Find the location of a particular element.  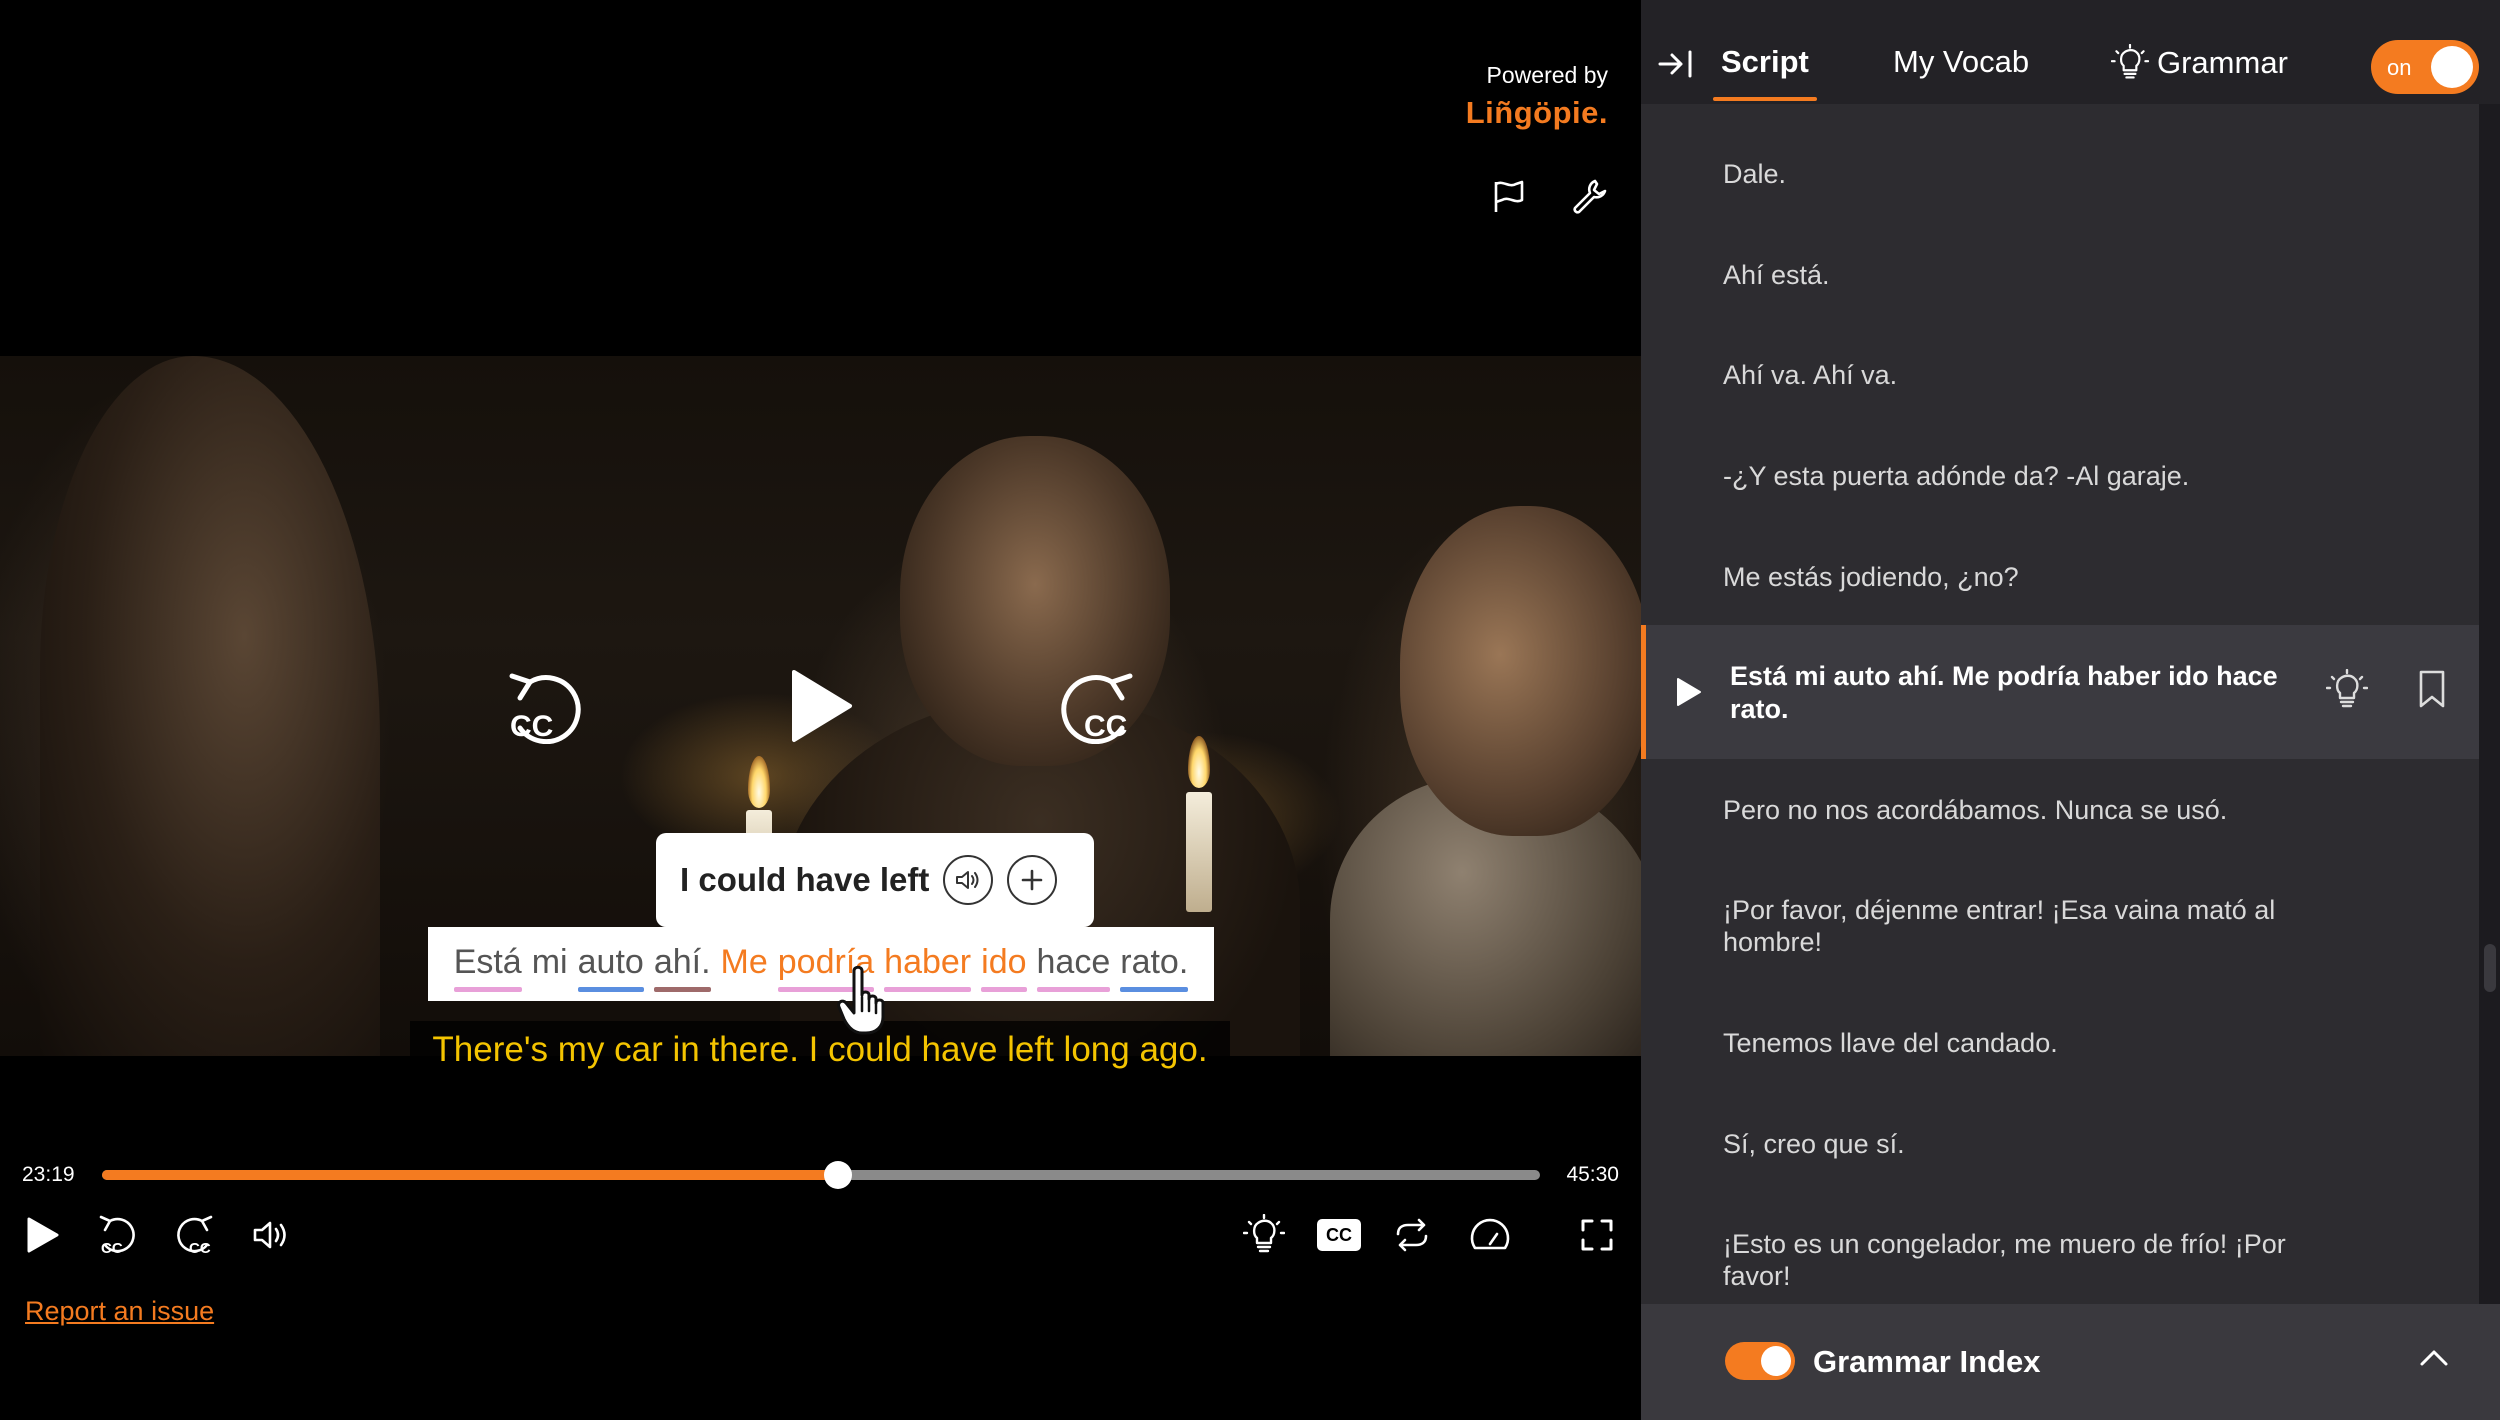

total-time: 45:30 is located at coordinates (1592, 1174).